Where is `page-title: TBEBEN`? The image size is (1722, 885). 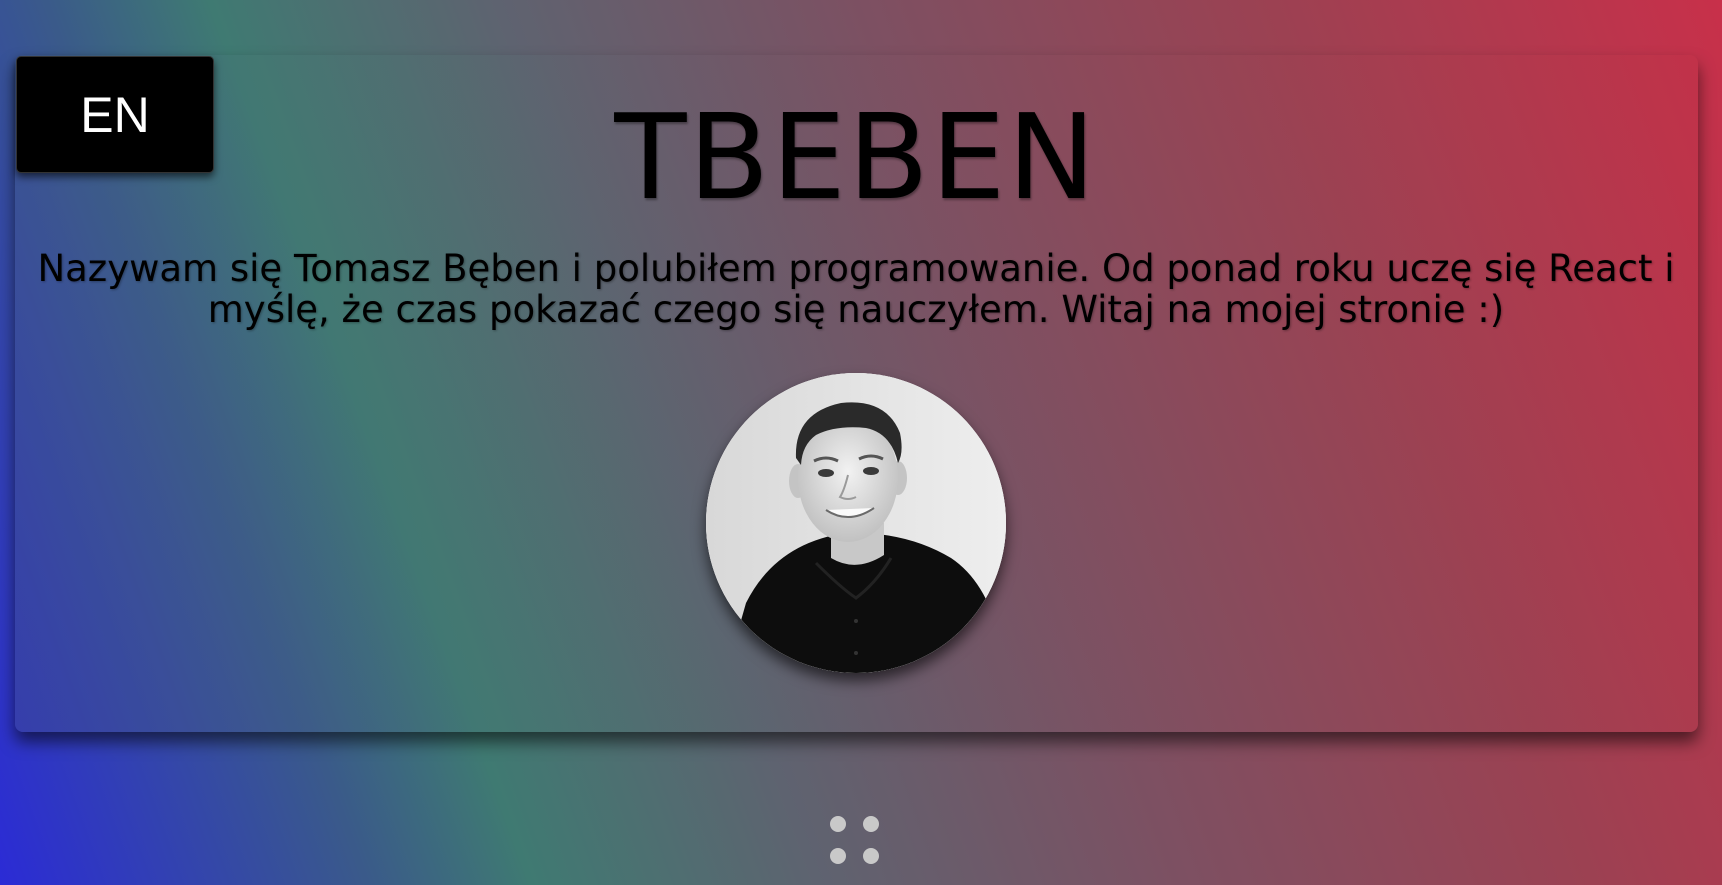
page-title: TBEBEN is located at coordinates (856, 157).